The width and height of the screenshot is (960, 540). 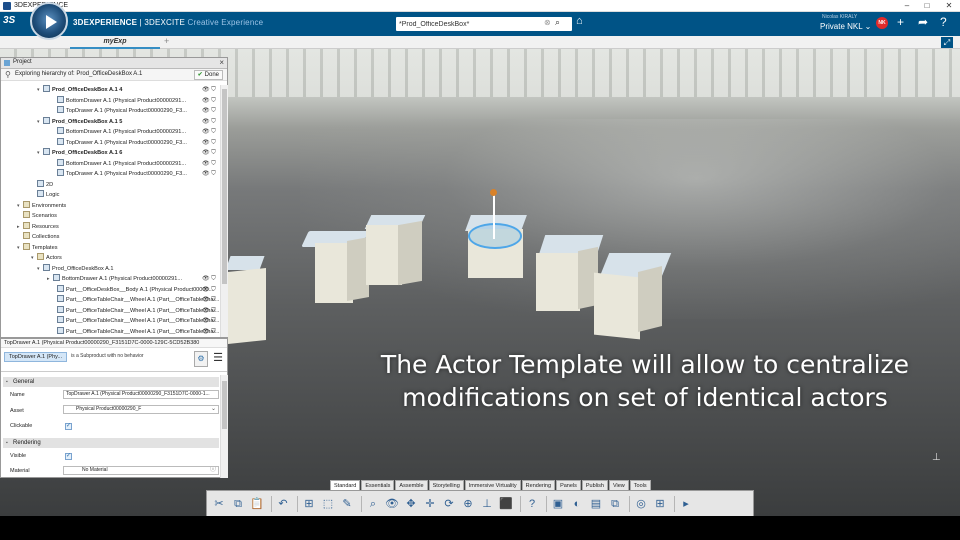 What do you see at coordinates (79, 90) in the screenshot?
I see `tree-row: ▾ Prod_OfficeDeskBox A.1 4` at bounding box center [79, 90].